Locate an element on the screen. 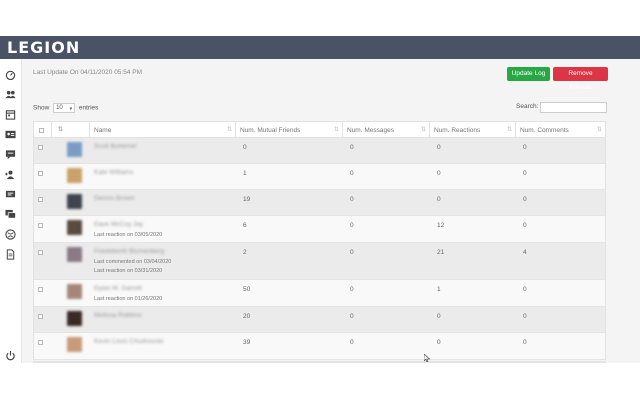 This screenshot has width=640, height=400. last-activity-text: Last commented on 03/04/2020 is located at coordinates (133, 262).